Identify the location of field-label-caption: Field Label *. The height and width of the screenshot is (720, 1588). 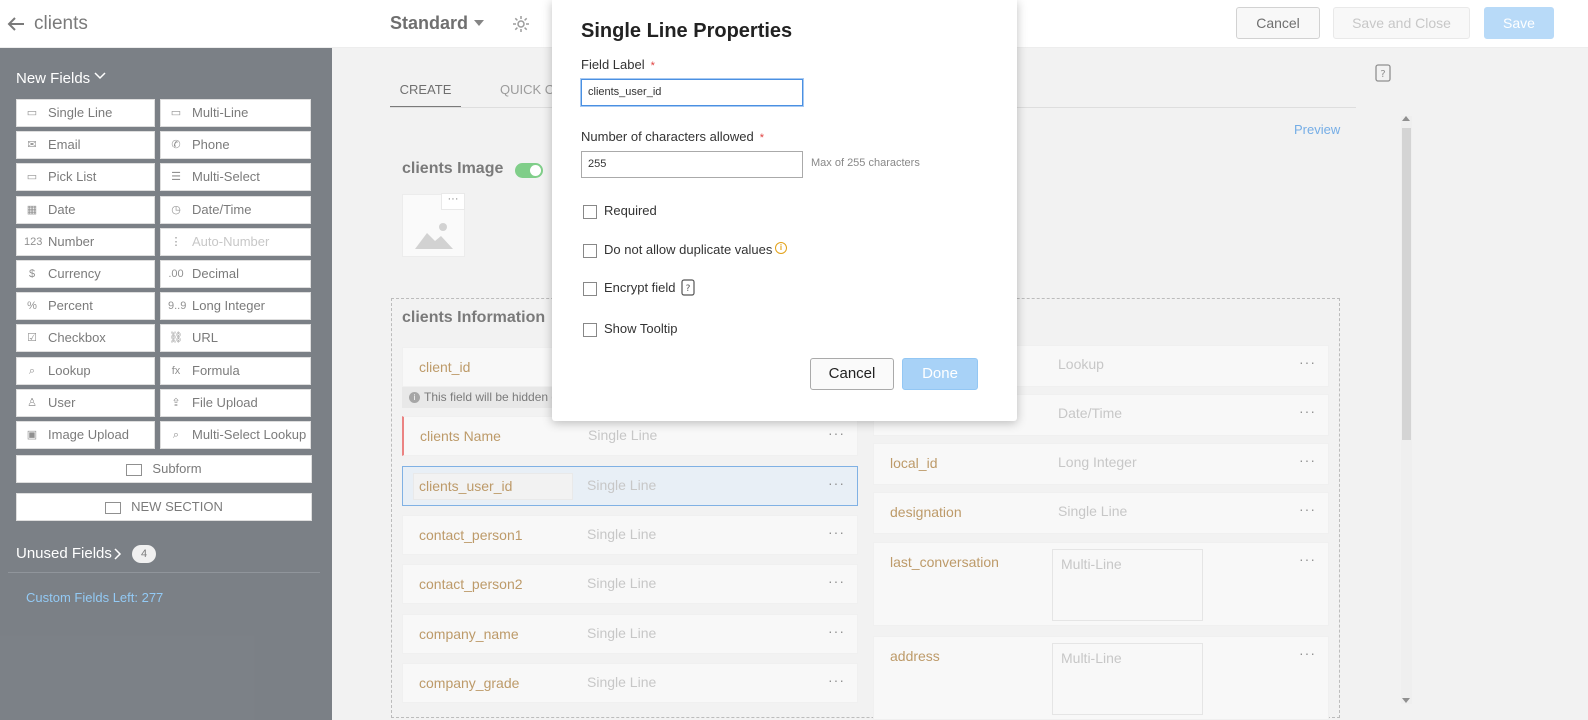
(618, 64).